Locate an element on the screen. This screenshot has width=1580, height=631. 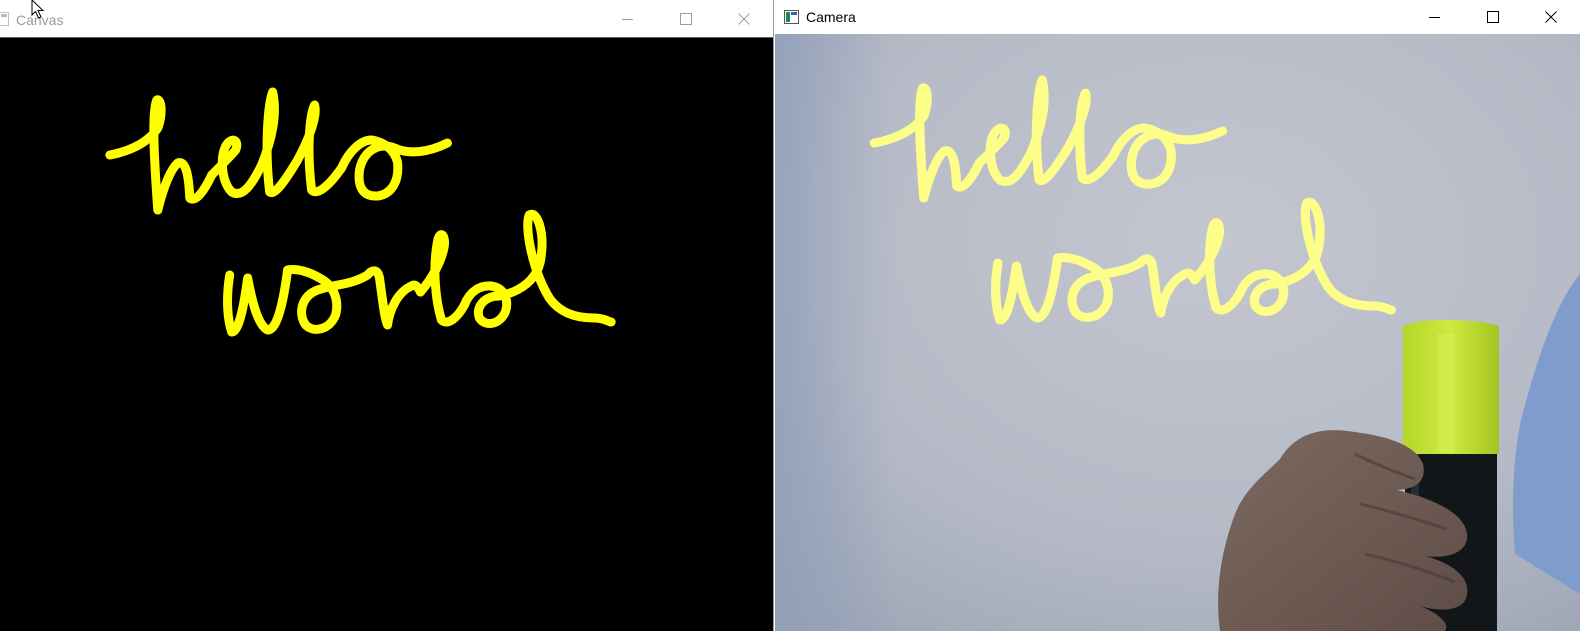
camera-titlebar: Camera is located at coordinates (1177, 17).